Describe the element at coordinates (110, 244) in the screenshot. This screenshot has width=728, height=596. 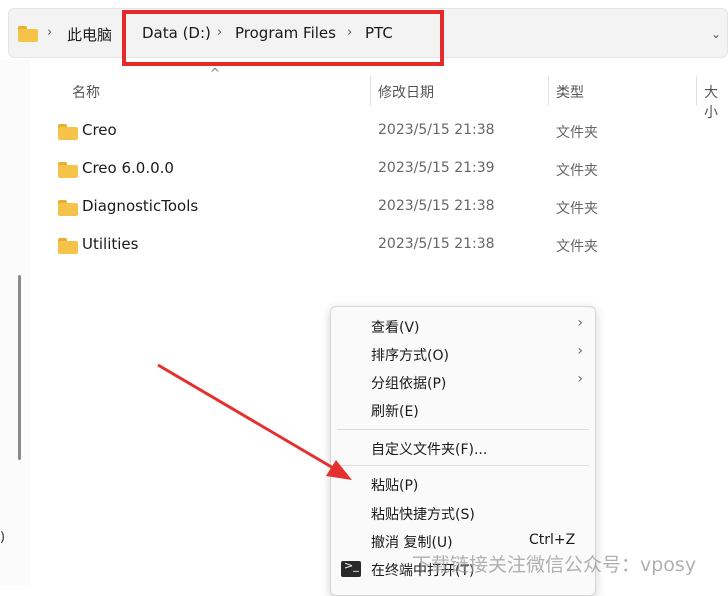
I see `file-name: Utilities` at that location.